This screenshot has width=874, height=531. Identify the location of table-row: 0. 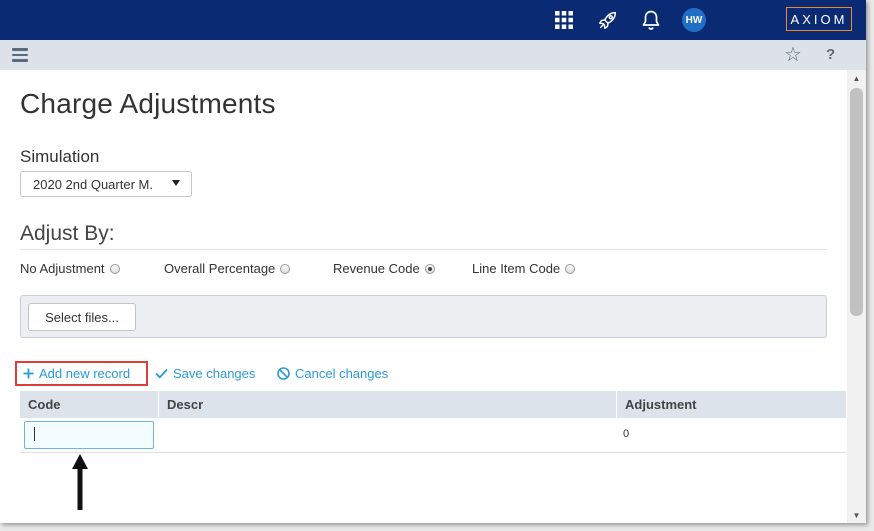
(433, 435).